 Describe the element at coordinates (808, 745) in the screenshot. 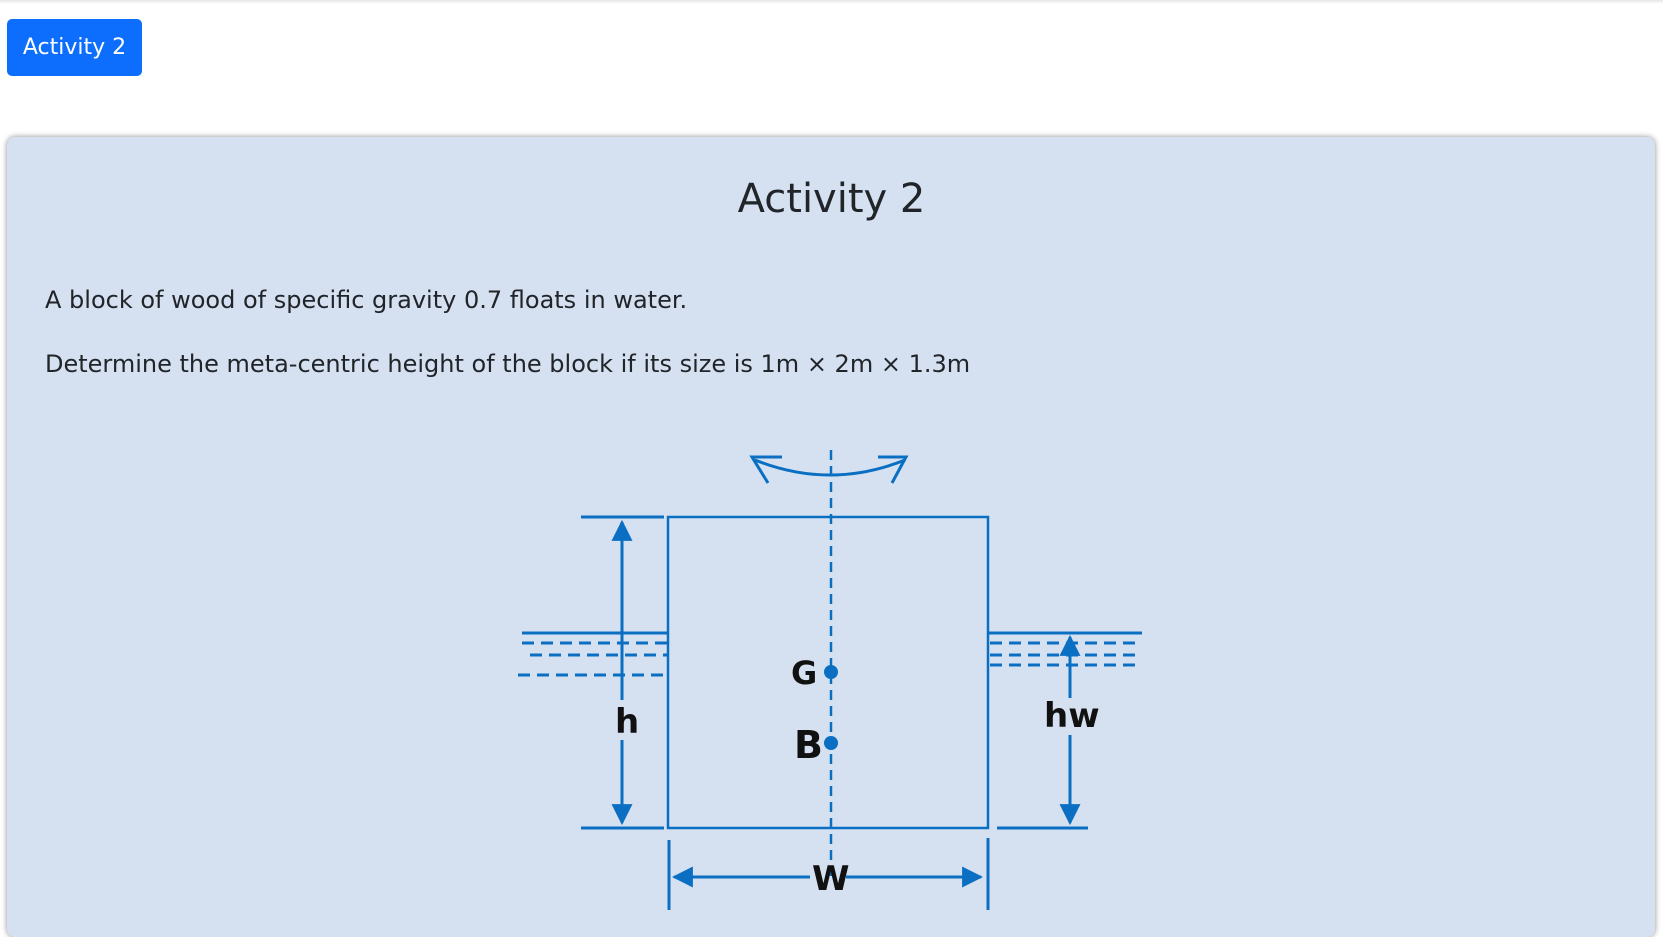

I see `label-b: B` at that location.